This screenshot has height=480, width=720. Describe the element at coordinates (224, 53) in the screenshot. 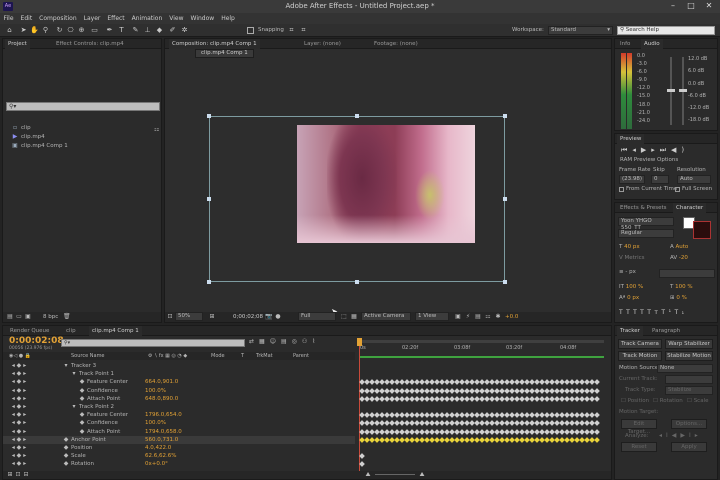

I see `comp-subtab: clip.mp4 Comp 1` at that location.